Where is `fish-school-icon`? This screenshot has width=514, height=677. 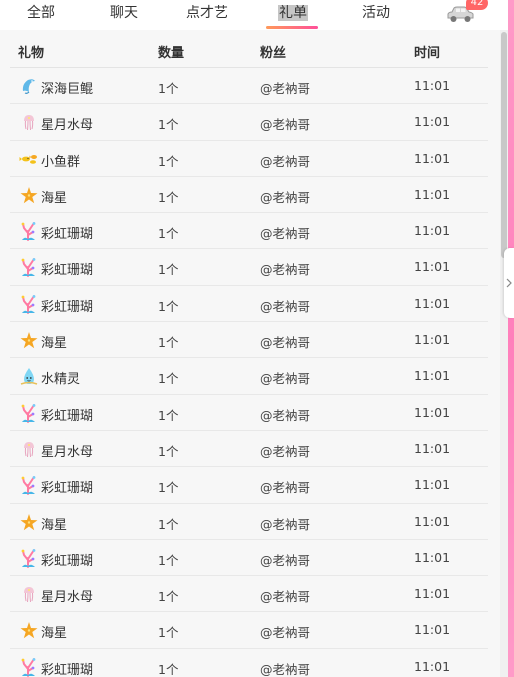 fish-school-icon is located at coordinates (29, 159).